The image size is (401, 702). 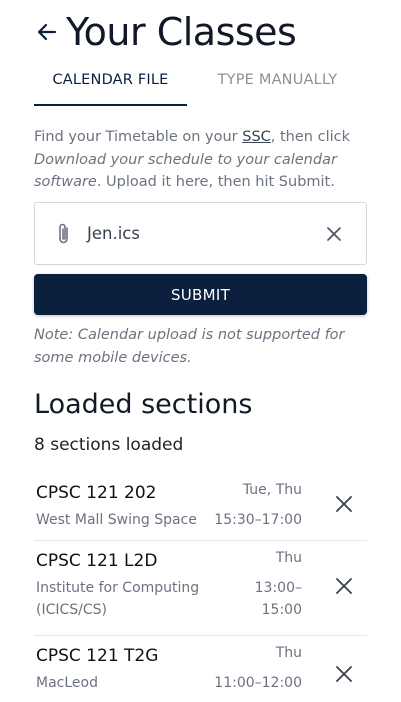 I want to click on tab-calendar-file: CALENDAR FILE, so click(x=110, y=84).